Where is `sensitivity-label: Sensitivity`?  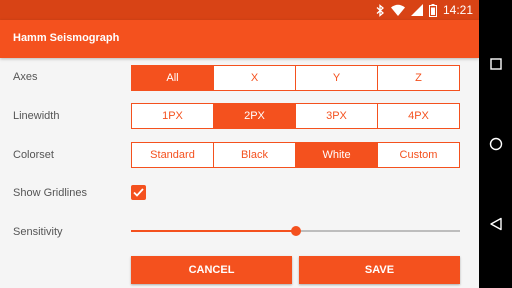
sensitivity-label: Sensitivity is located at coordinates (38, 232).